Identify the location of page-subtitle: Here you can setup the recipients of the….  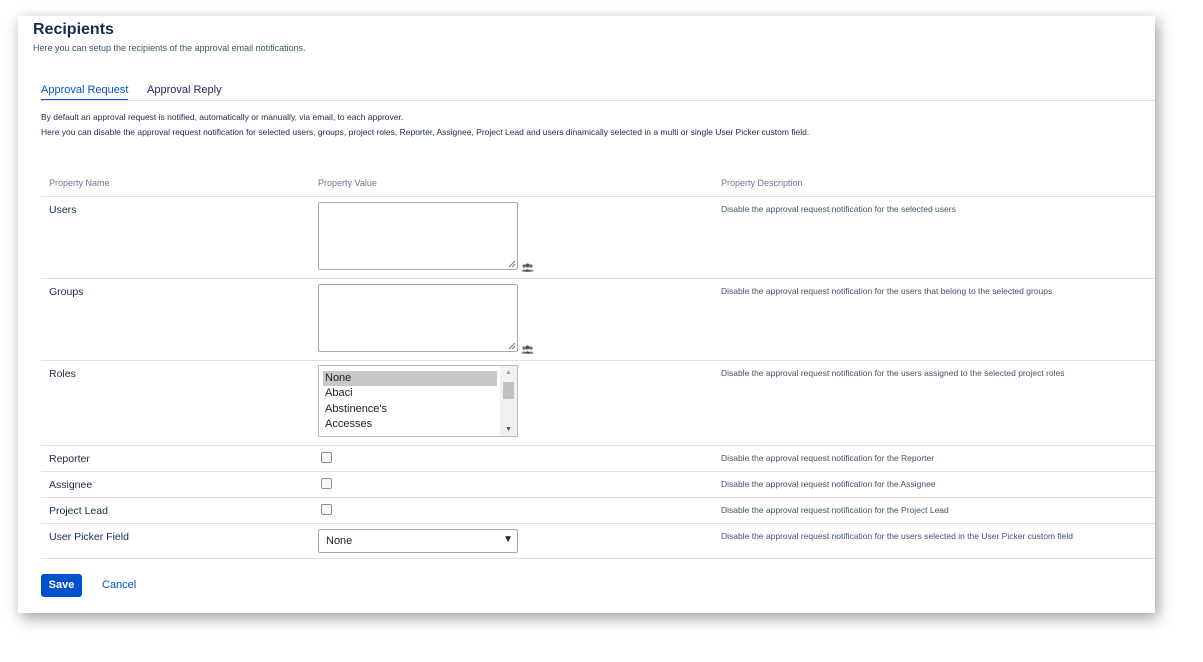
(169, 48).